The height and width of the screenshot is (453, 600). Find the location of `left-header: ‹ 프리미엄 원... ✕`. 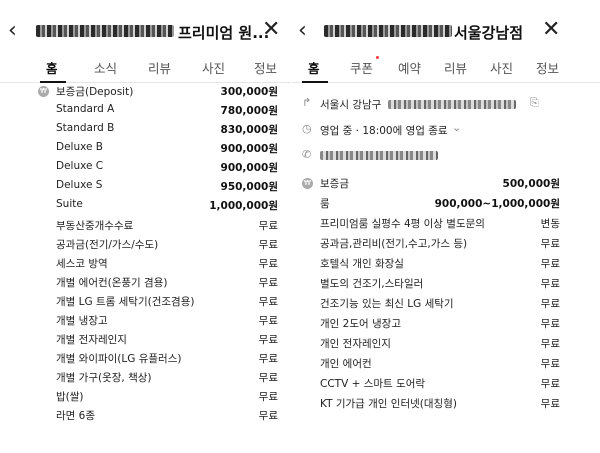

left-header: ‹ 프리미엄 원... ✕ is located at coordinates (145, 31).